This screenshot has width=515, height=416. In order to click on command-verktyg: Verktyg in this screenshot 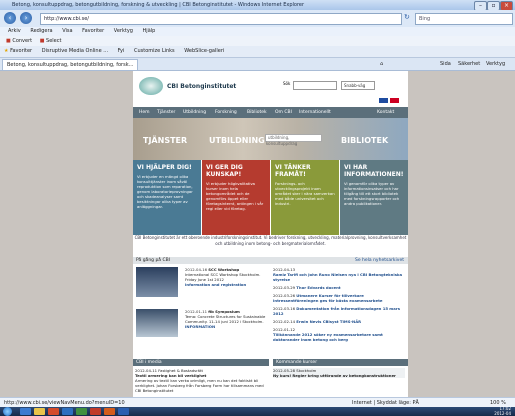, I will do `click(495, 64)`.